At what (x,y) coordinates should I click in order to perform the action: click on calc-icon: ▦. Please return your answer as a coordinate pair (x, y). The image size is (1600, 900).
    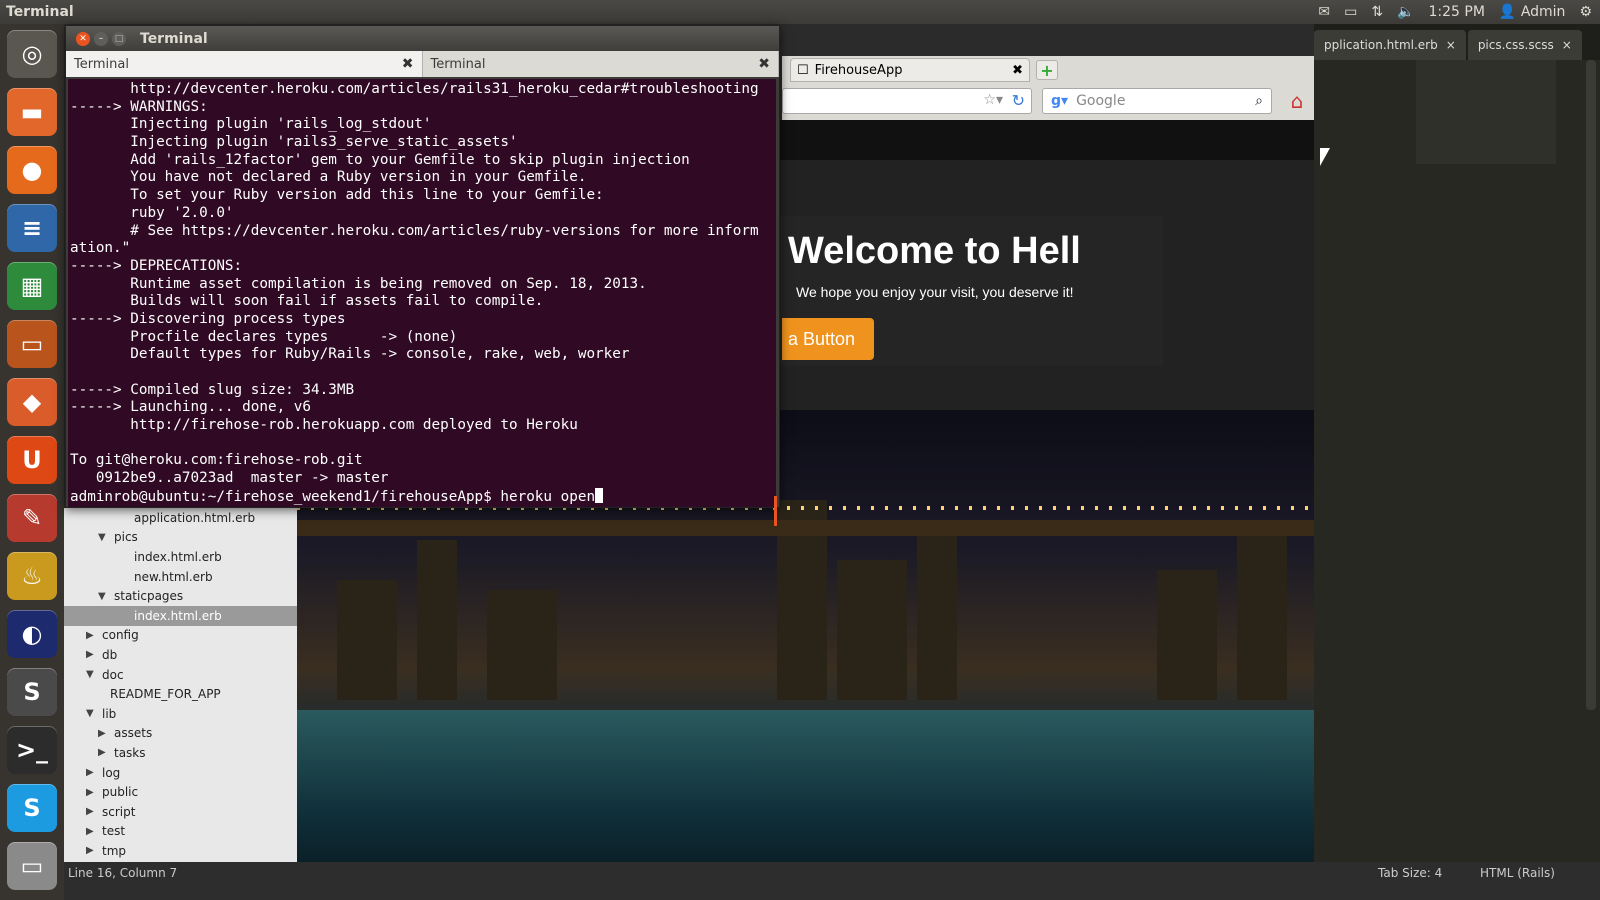
    Looking at the image, I should click on (32, 286).